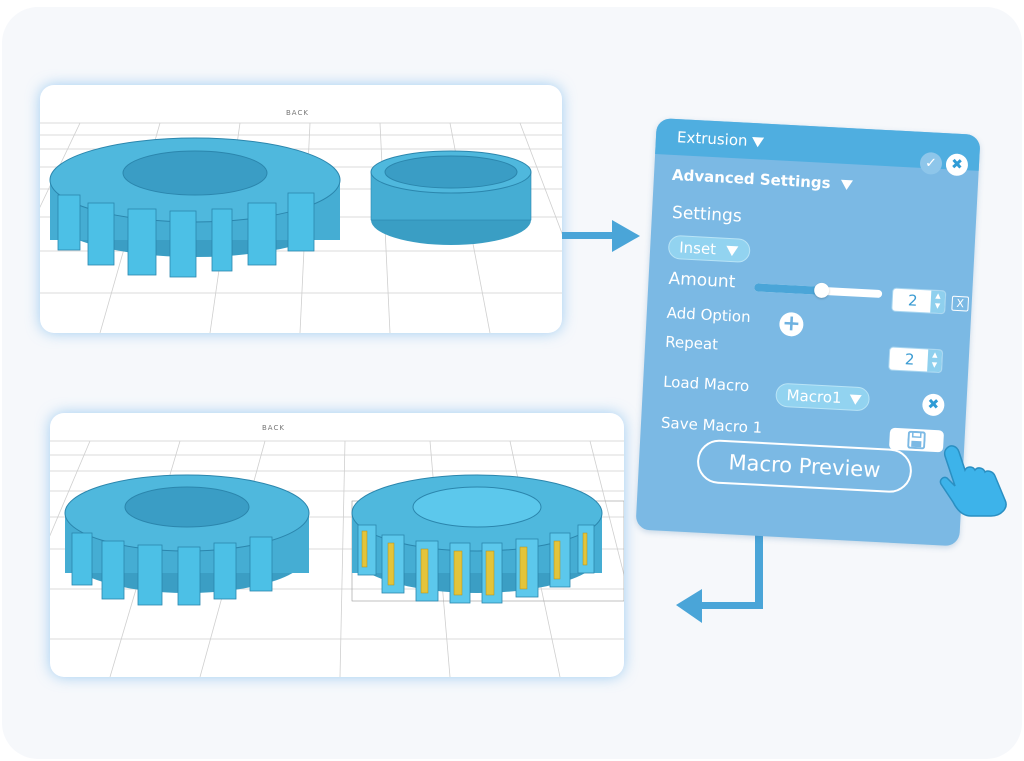 The image size is (1024, 761). Describe the element at coordinates (821, 290) in the screenshot. I see `amount-slider-handle` at that location.